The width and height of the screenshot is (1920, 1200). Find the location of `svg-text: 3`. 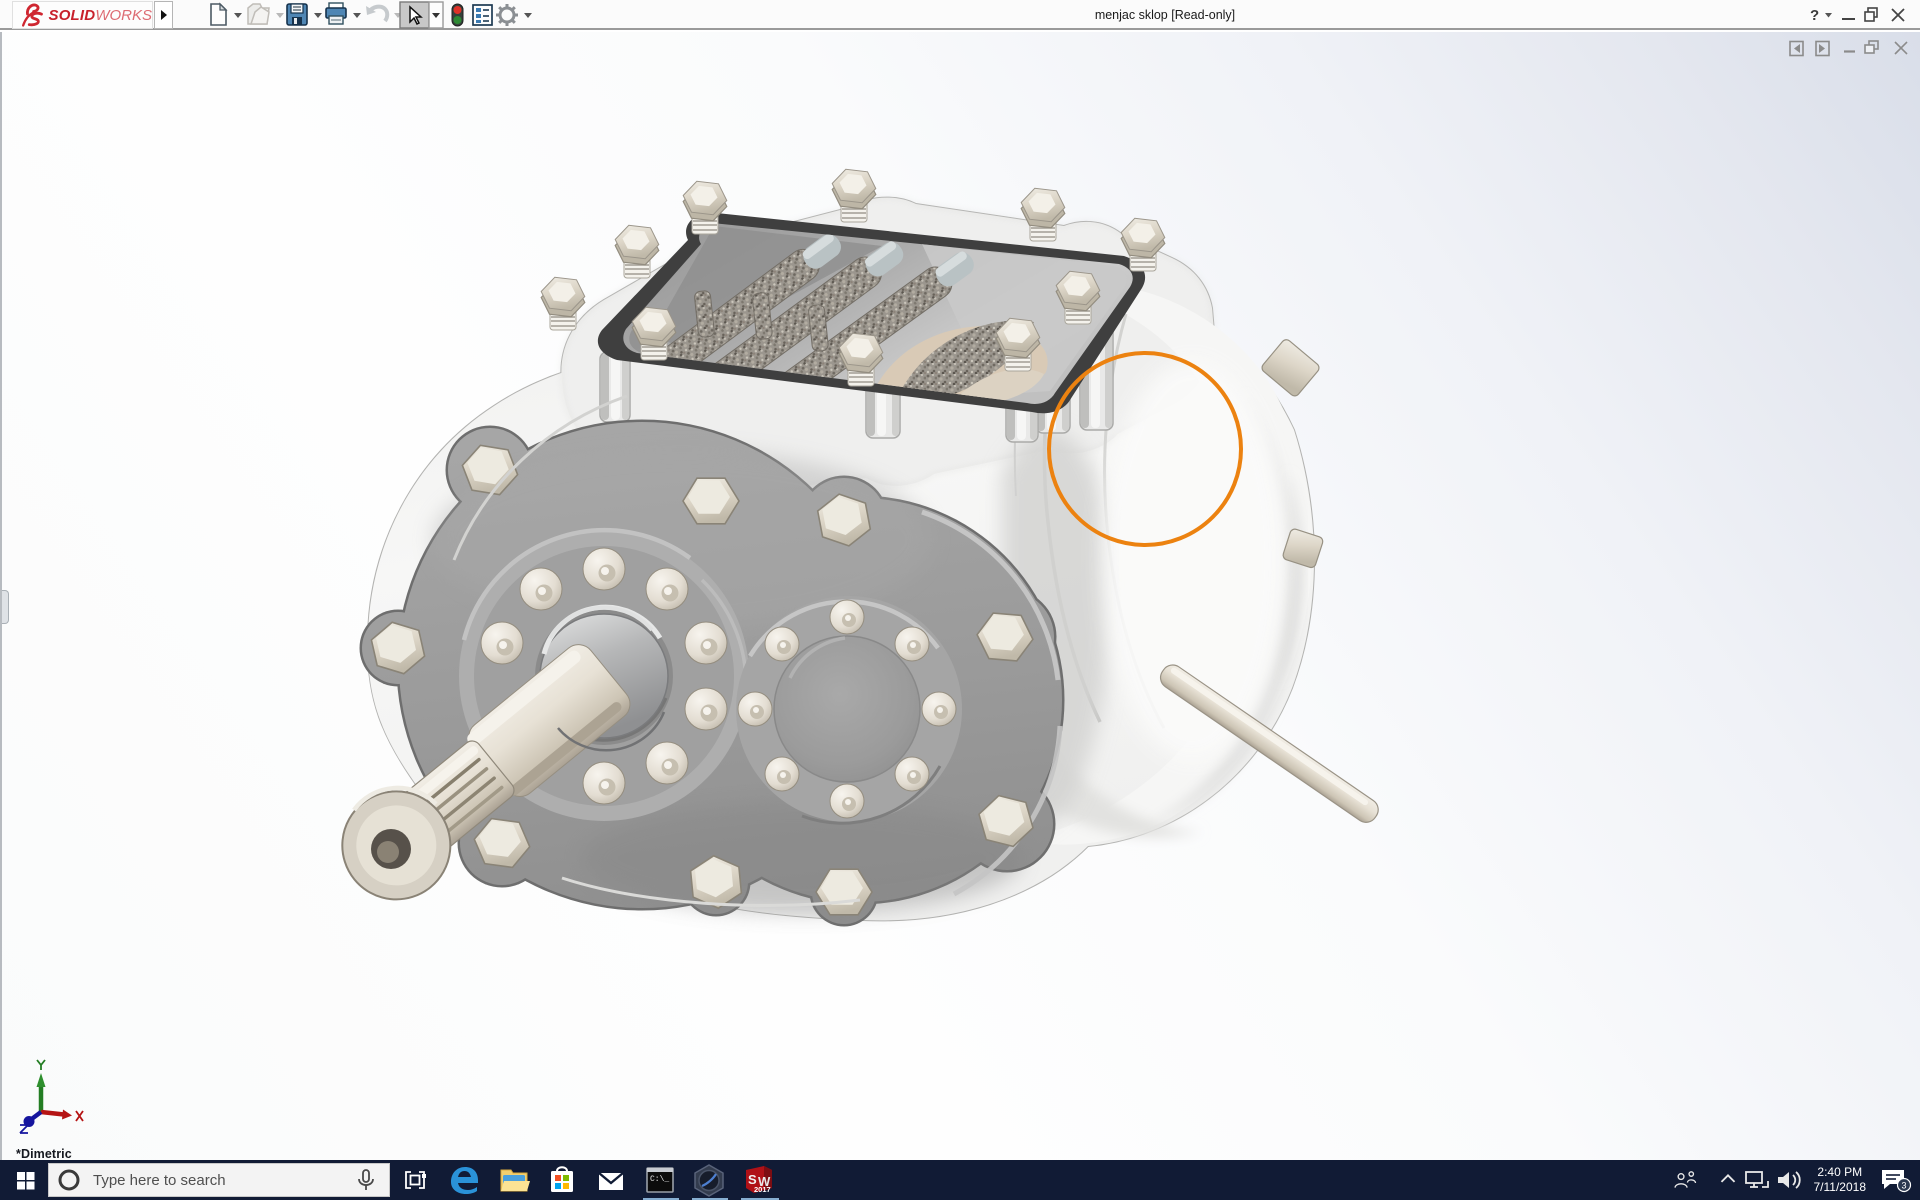

svg-text: 3 is located at coordinates (1904, 1186).